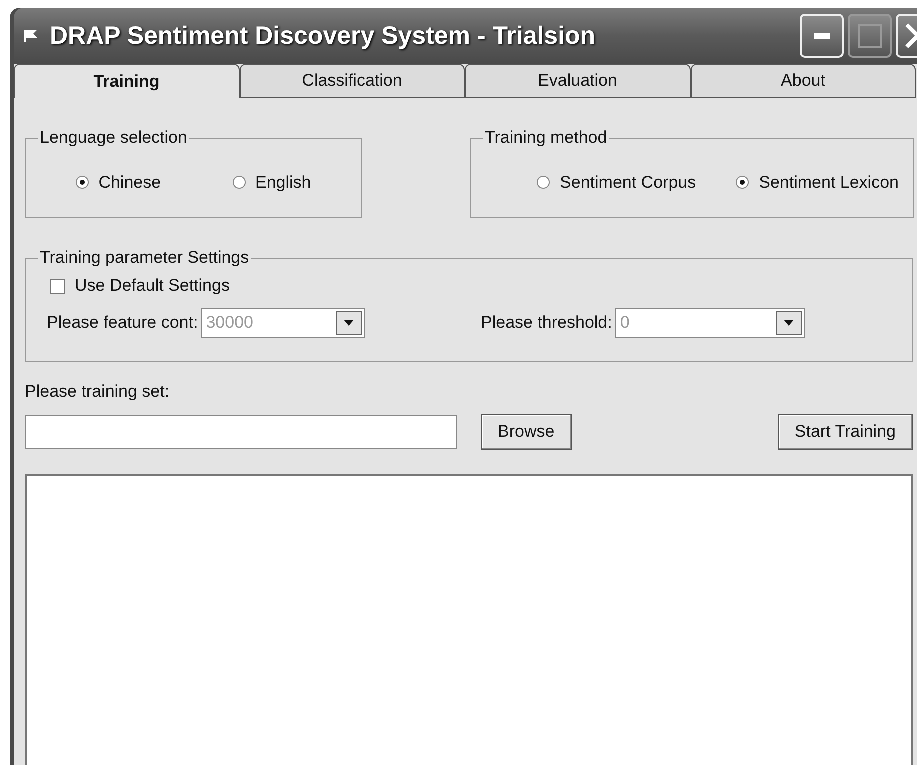 The height and width of the screenshot is (765, 917). What do you see at coordinates (130, 182) in the screenshot?
I see `radio-label: Chinese` at bounding box center [130, 182].